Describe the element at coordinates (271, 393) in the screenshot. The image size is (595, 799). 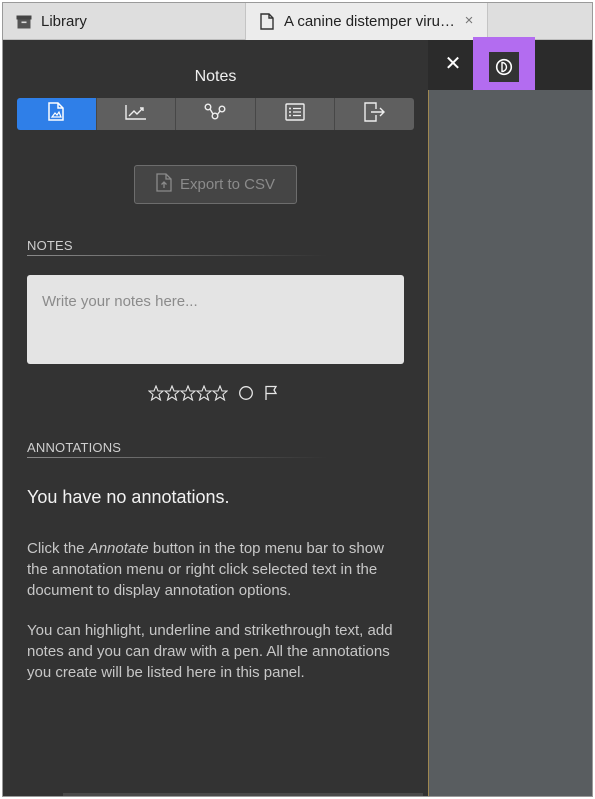
I see `flag-icon` at that location.